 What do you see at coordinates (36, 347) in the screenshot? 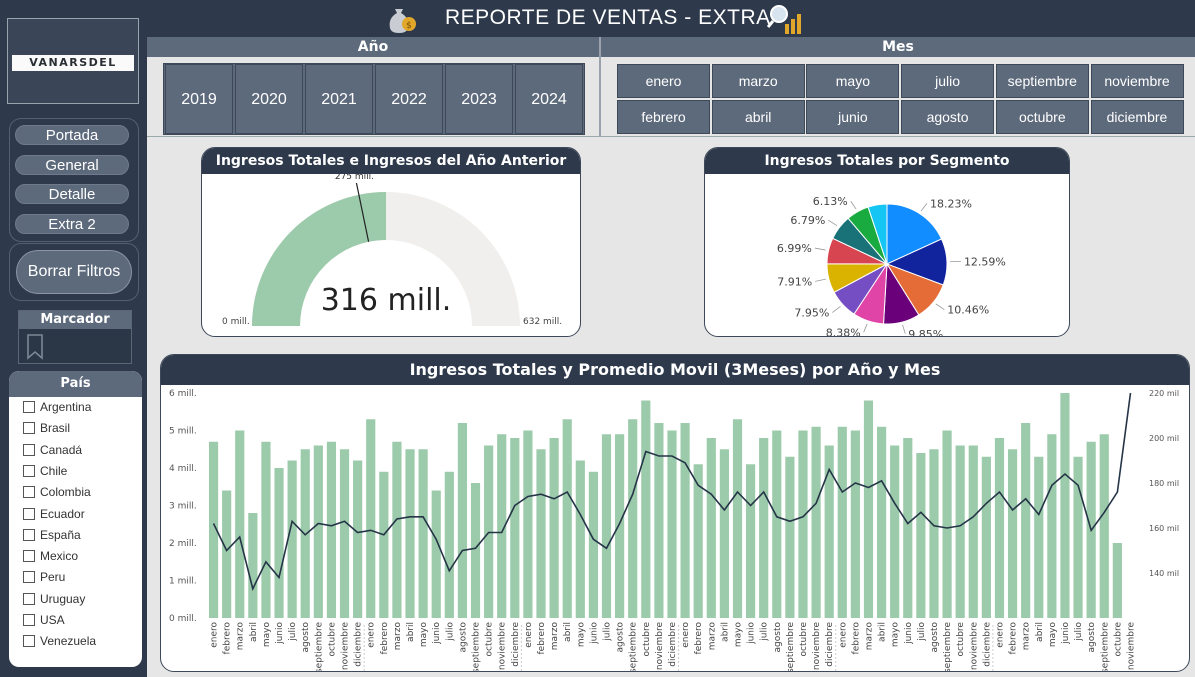
I see `bookmark-icon` at bounding box center [36, 347].